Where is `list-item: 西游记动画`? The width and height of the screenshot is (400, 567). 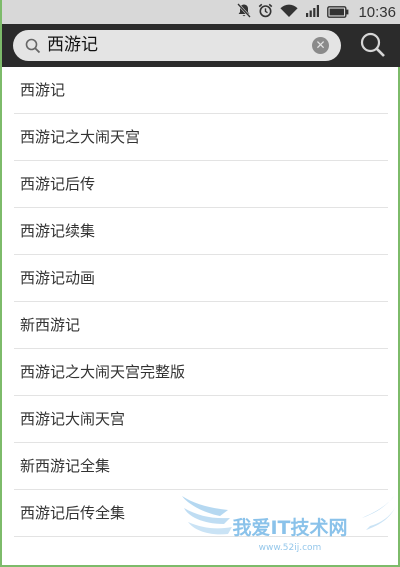 list-item: 西游记动画 is located at coordinates (202, 278).